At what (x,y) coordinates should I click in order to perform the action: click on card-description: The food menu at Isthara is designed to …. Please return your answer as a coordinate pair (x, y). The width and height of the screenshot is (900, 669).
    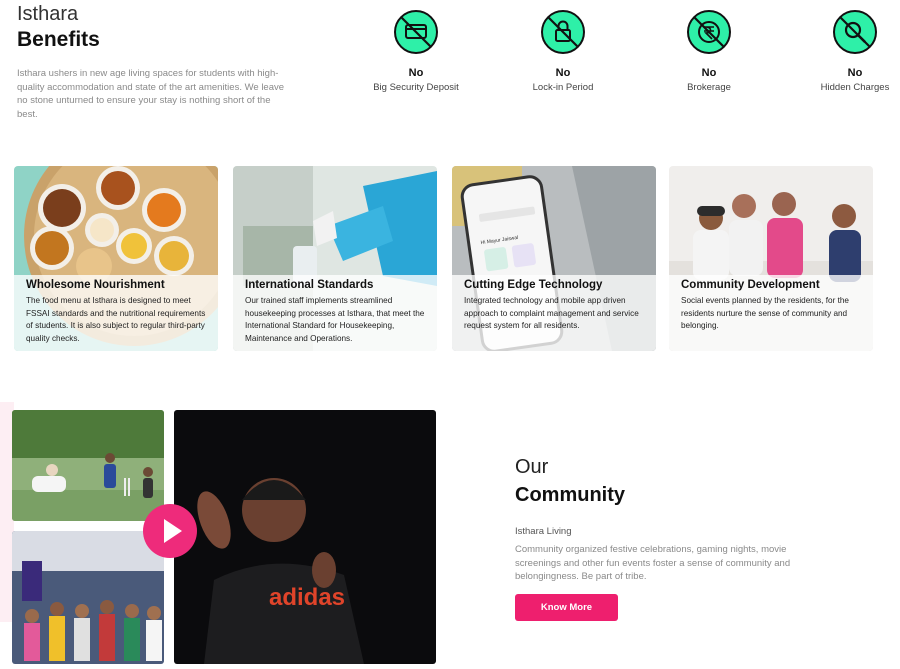
    Looking at the image, I should click on (116, 319).